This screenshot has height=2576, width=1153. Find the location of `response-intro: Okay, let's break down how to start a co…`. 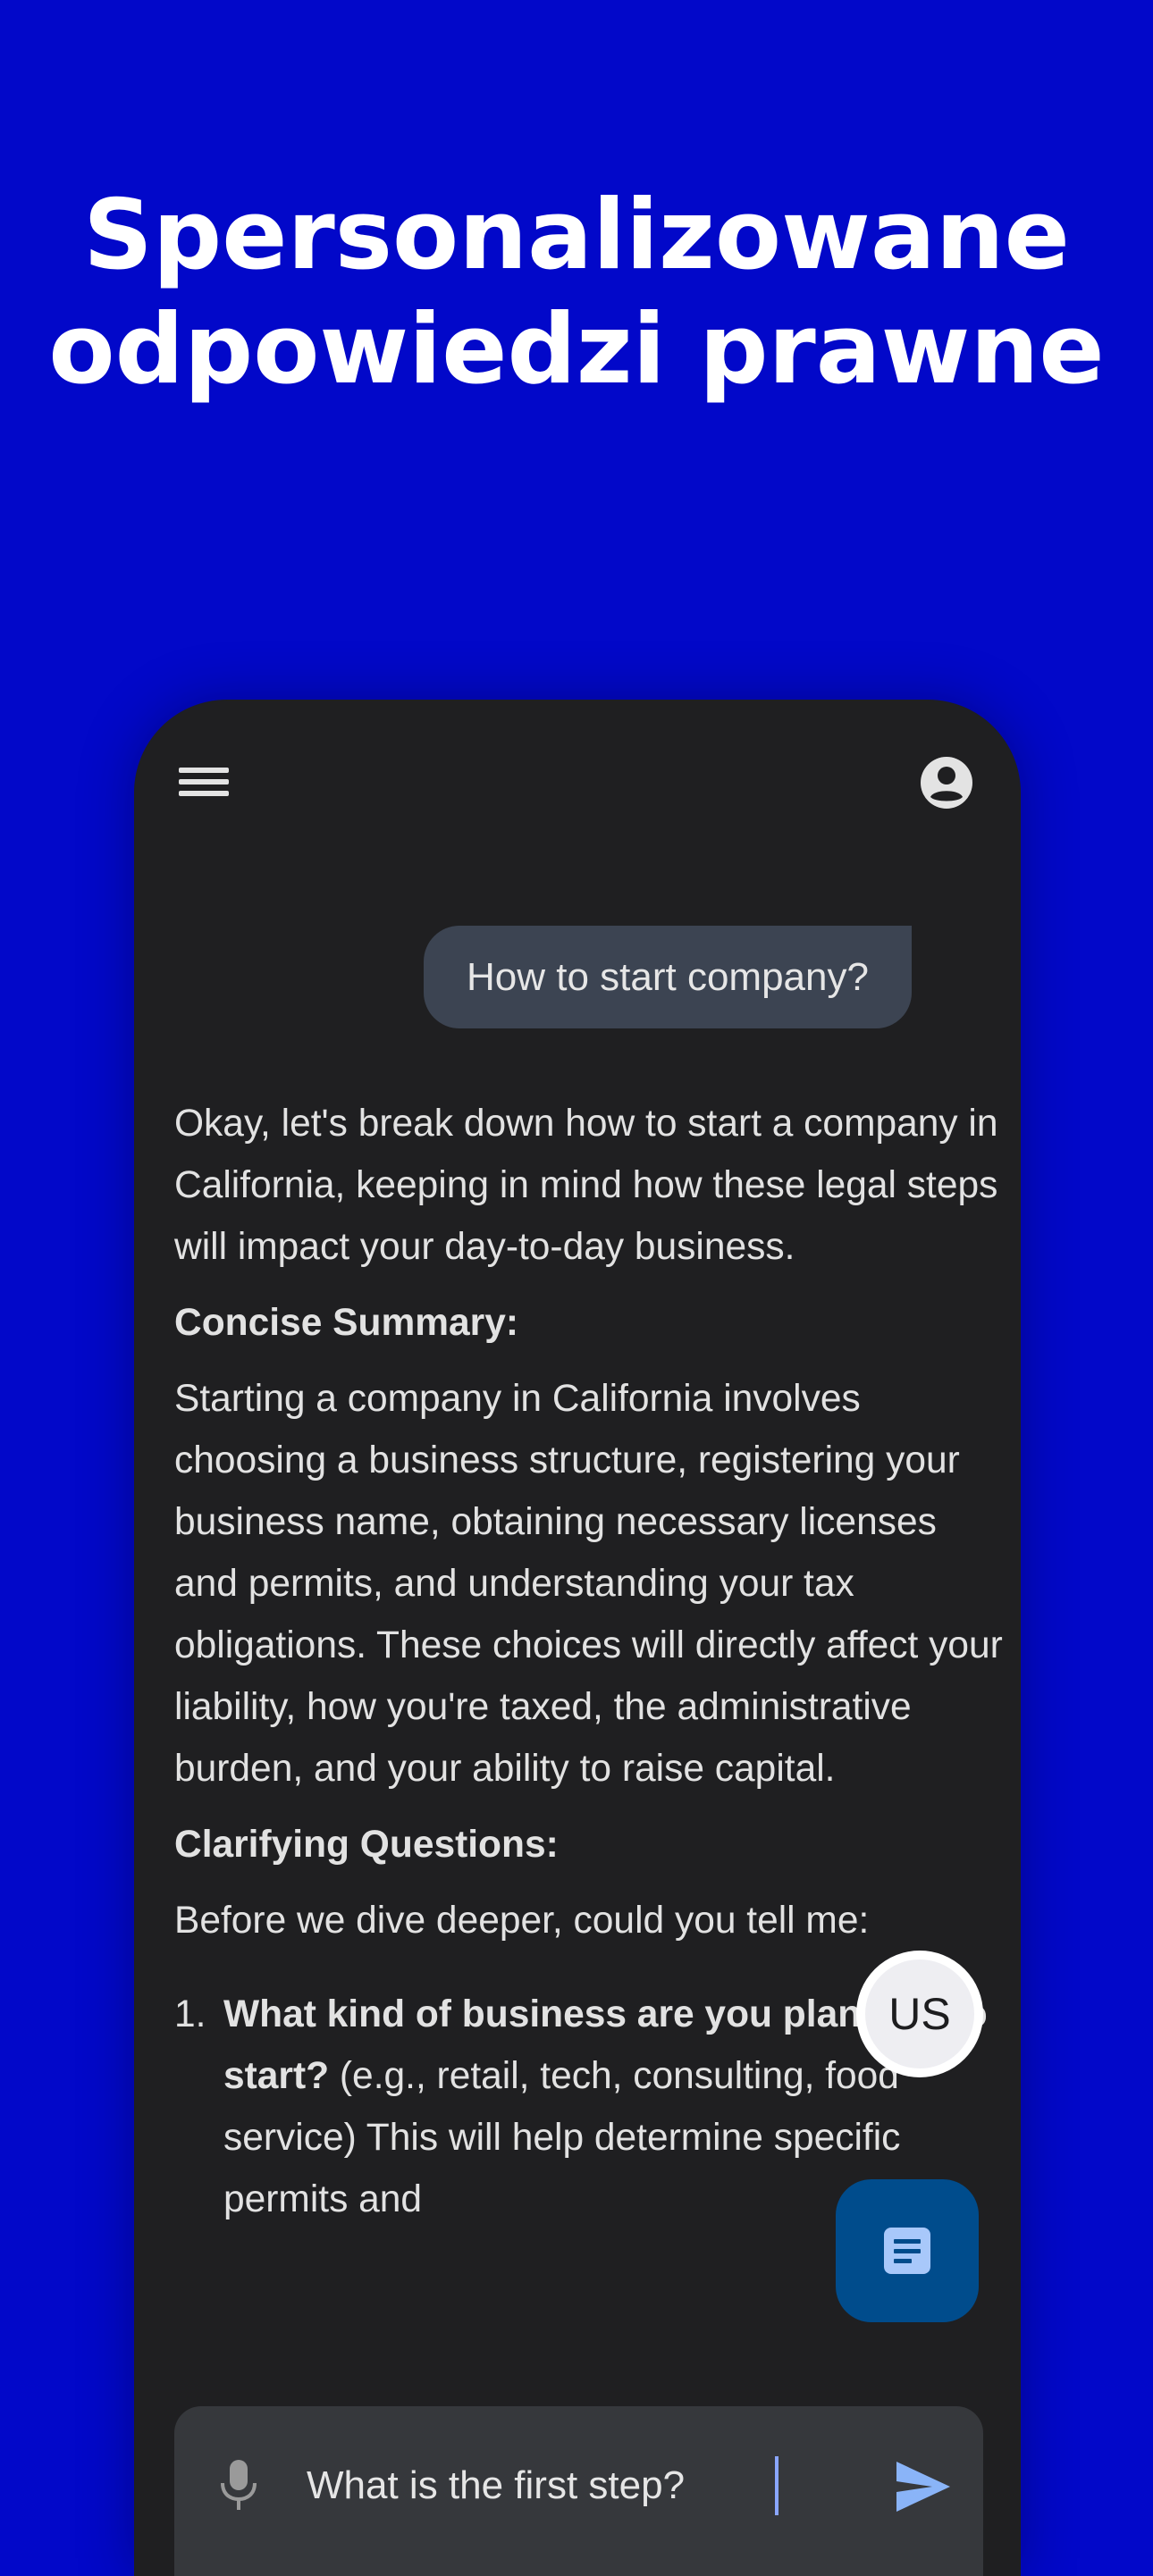

response-intro: Okay, let's break down how to start a co… is located at coordinates (586, 1185).